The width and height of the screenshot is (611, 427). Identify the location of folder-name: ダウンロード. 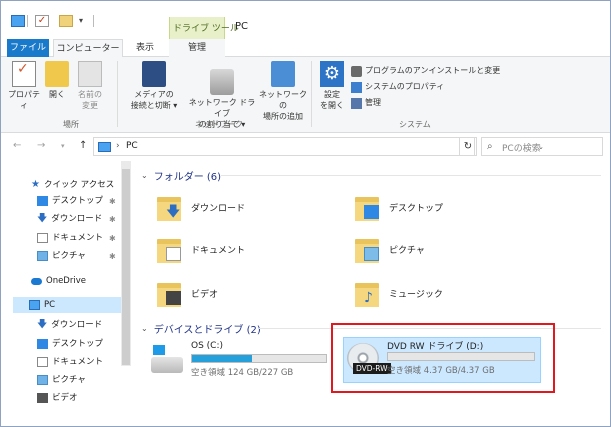
(218, 208).